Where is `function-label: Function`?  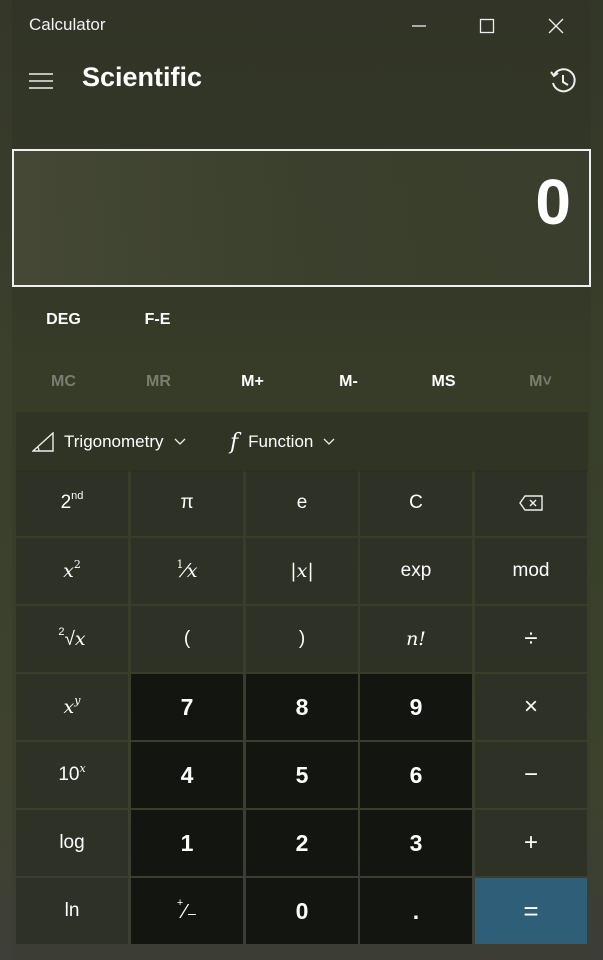 function-label: Function is located at coordinates (281, 441).